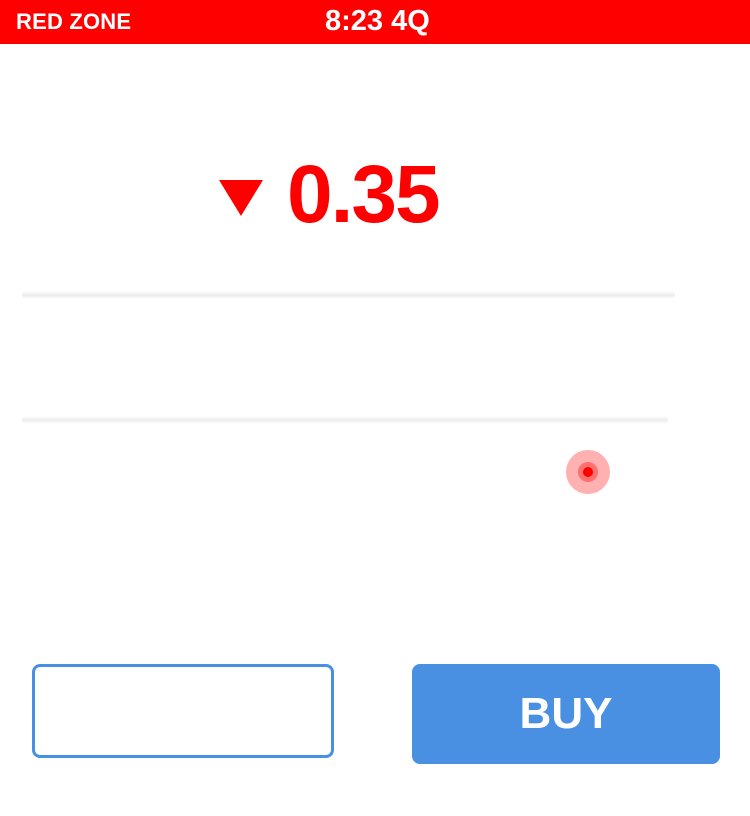 The height and width of the screenshot is (816, 750). I want to click on buy-button: BUY, so click(566, 714).